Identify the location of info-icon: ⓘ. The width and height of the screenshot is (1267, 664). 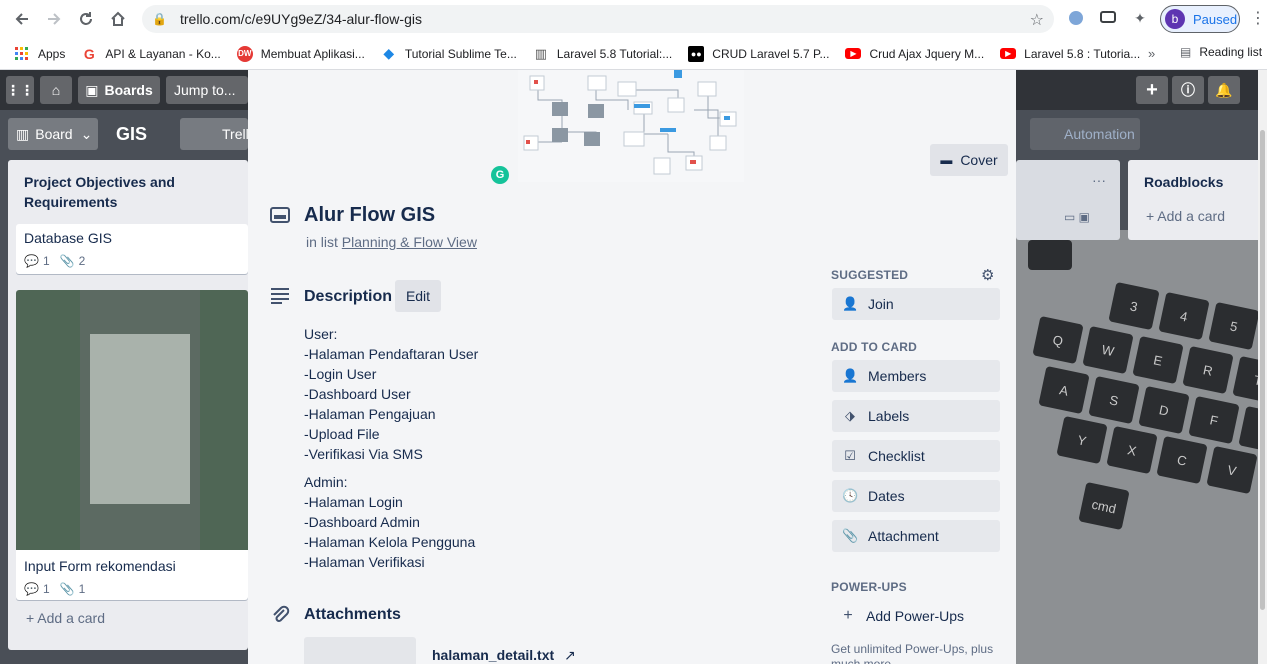
(1188, 90).